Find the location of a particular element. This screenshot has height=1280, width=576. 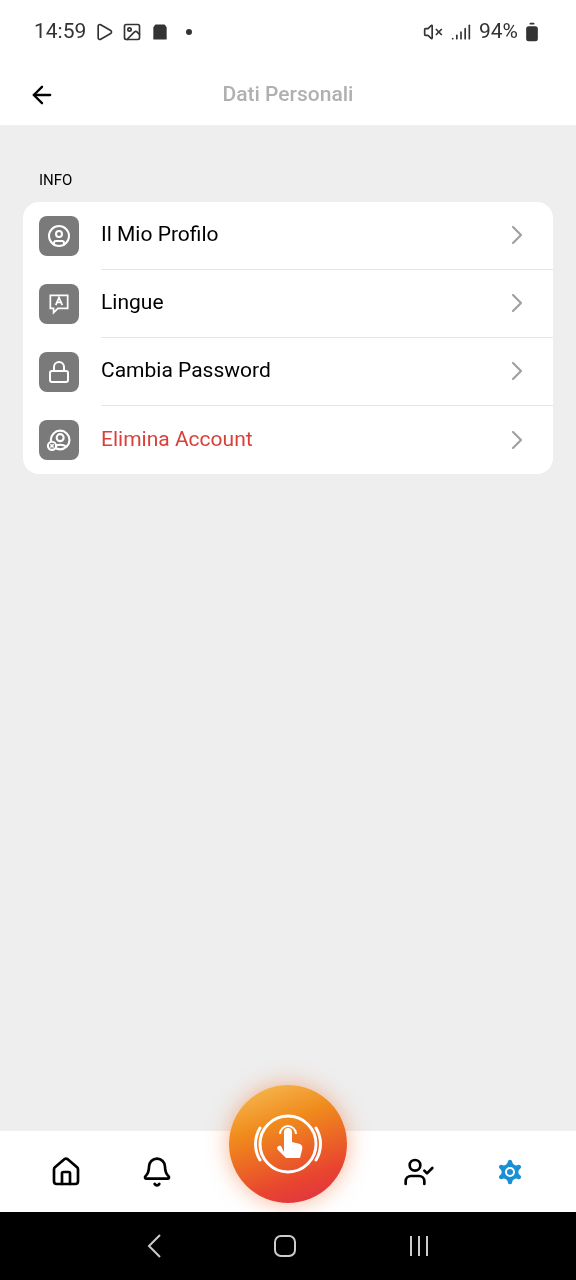

settings-row: Lingue is located at coordinates (288, 303).